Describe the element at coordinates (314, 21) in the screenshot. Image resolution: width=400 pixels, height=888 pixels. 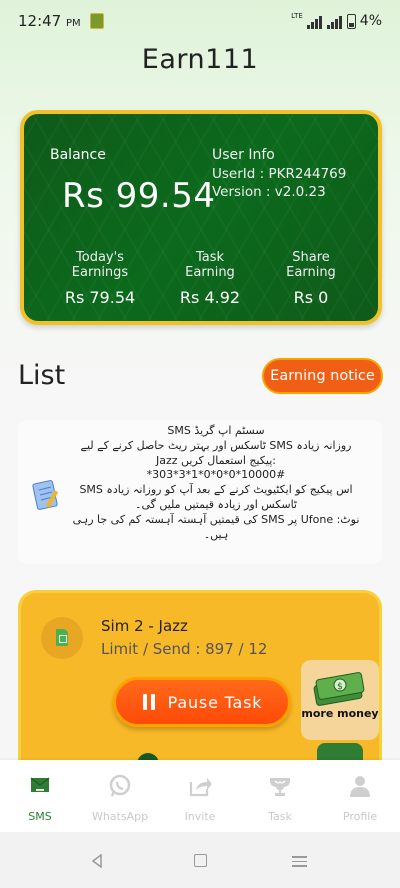
I see `signal-icon` at that location.